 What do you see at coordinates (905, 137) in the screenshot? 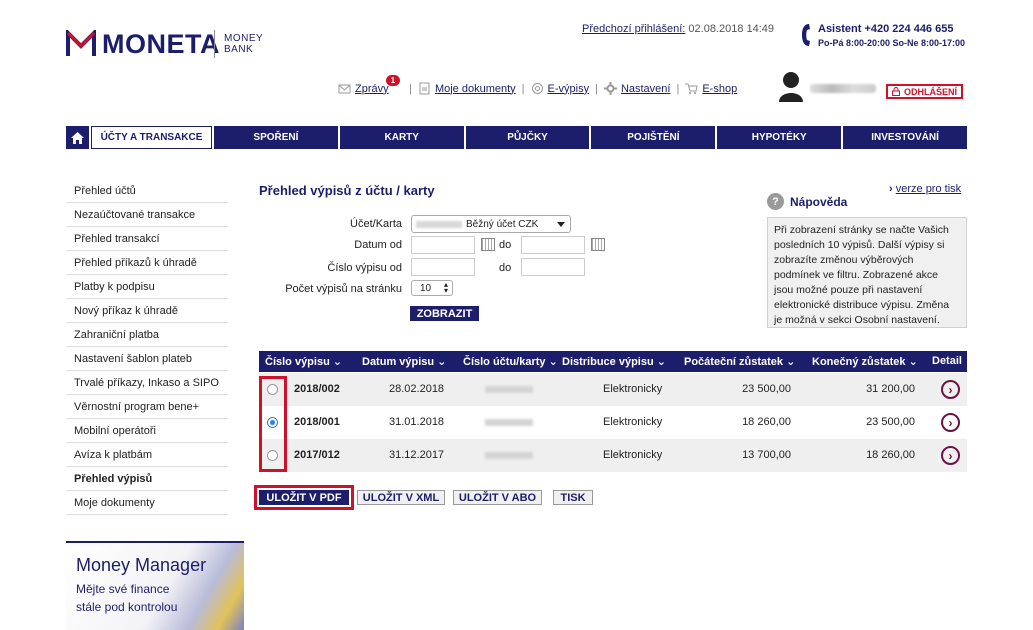
I see `tab-investing: INVESTOVÁNÍ` at bounding box center [905, 137].